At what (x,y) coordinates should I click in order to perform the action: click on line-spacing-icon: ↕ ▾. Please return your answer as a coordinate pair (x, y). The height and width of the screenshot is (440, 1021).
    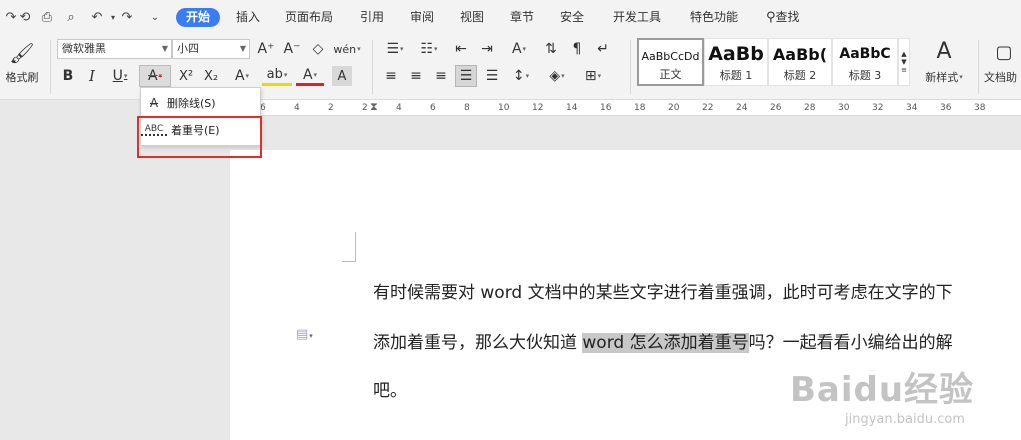
    Looking at the image, I should click on (521, 76).